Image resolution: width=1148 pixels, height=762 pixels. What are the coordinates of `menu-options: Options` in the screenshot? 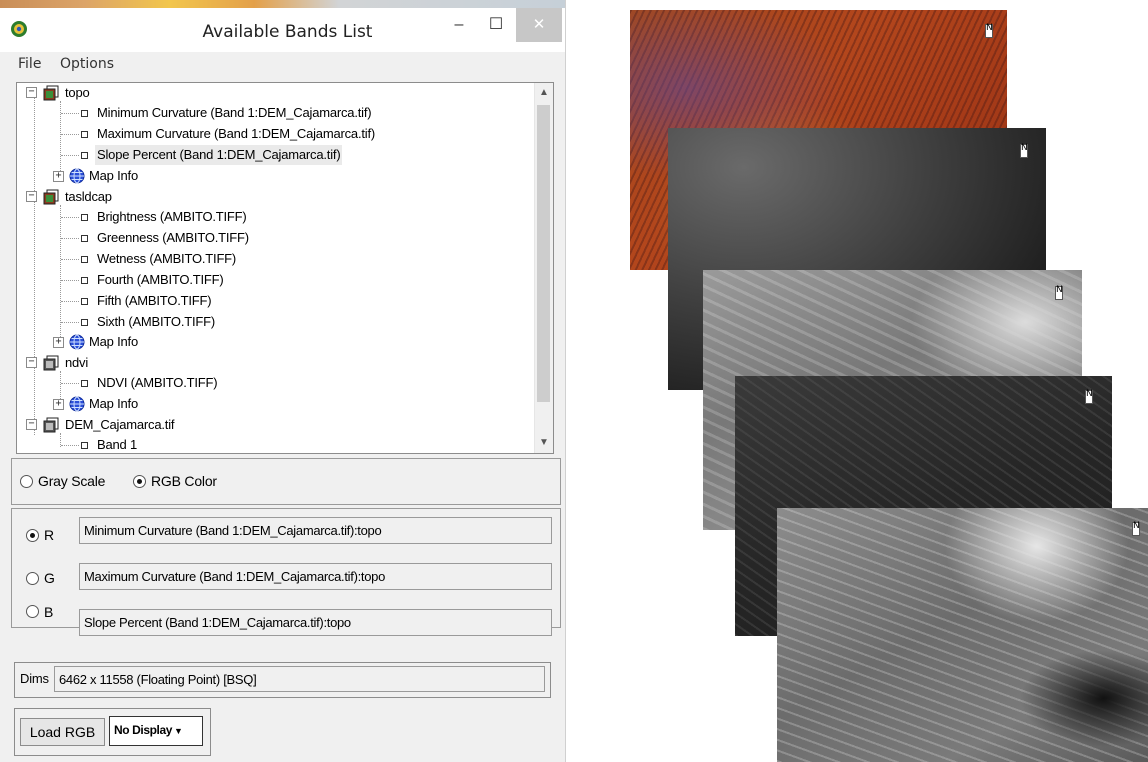 It's located at (87, 64).